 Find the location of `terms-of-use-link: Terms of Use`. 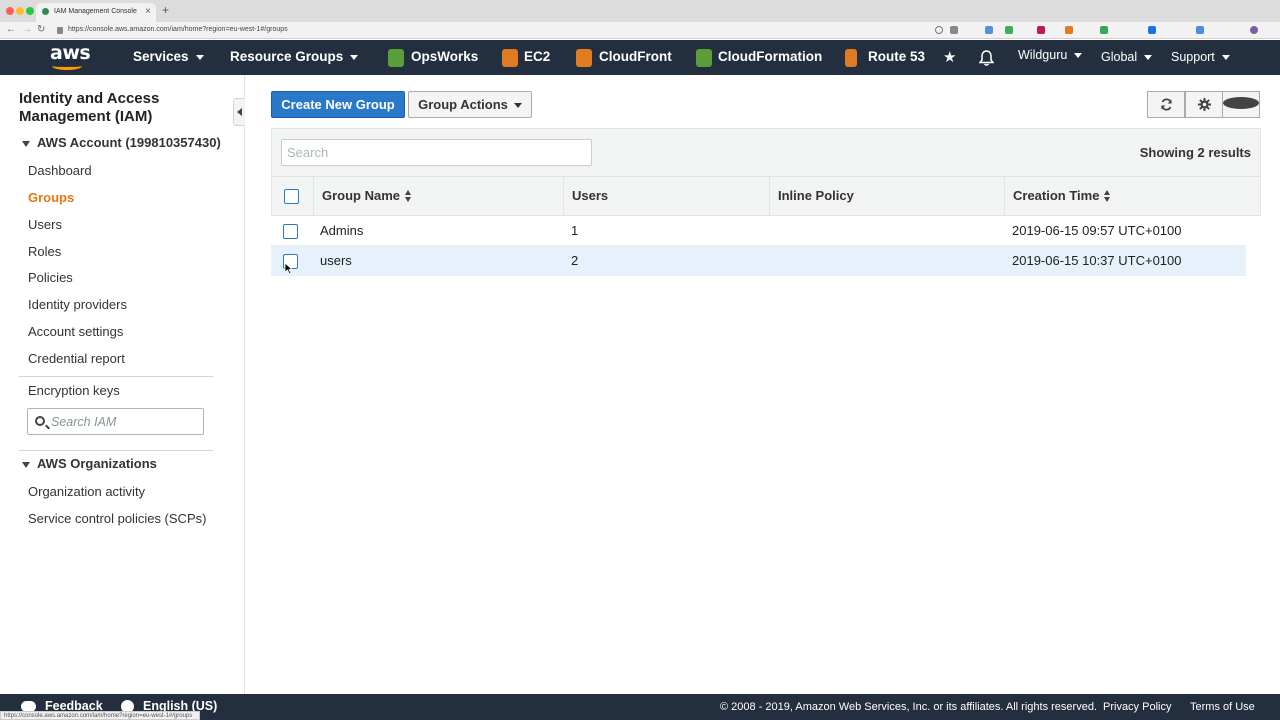

terms-of-use-link: Terms of Use is located at coordinates (1222, 707).